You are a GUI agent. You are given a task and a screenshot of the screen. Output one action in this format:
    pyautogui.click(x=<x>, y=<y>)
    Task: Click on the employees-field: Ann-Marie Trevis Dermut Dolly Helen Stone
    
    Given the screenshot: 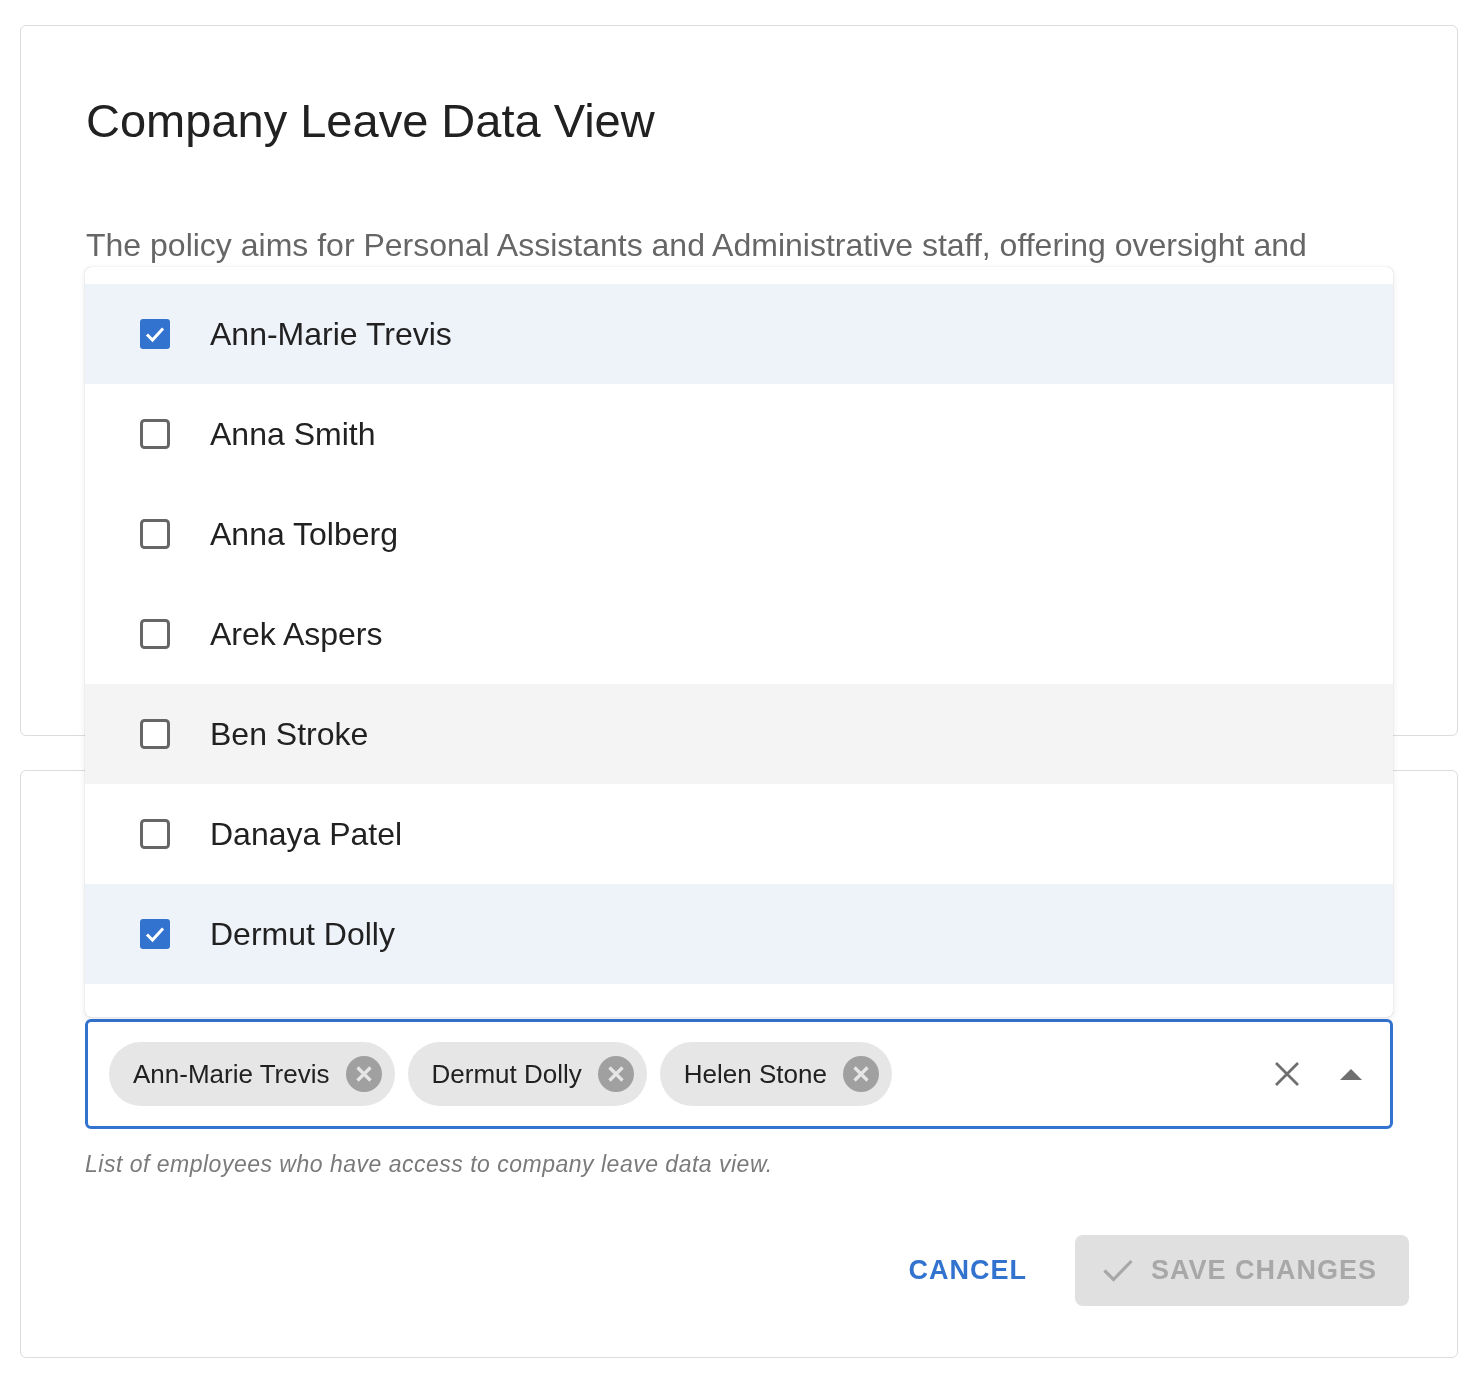 What is the action you would take?
    pyautogui.click(x=739, y=1074)
    